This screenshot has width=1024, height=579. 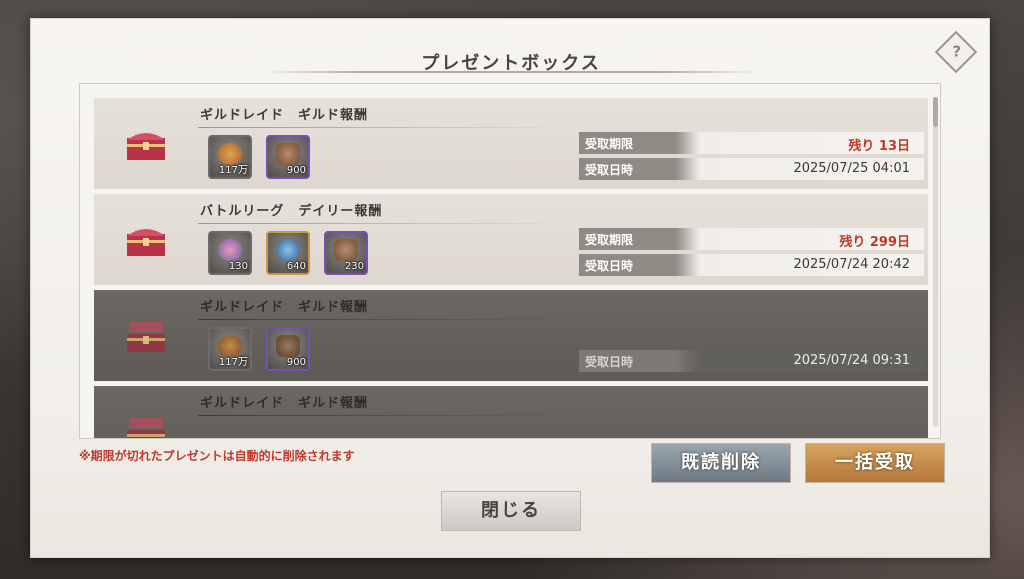 I want to click on deadline-value: 残り 13日, so click(x=879, y=146).